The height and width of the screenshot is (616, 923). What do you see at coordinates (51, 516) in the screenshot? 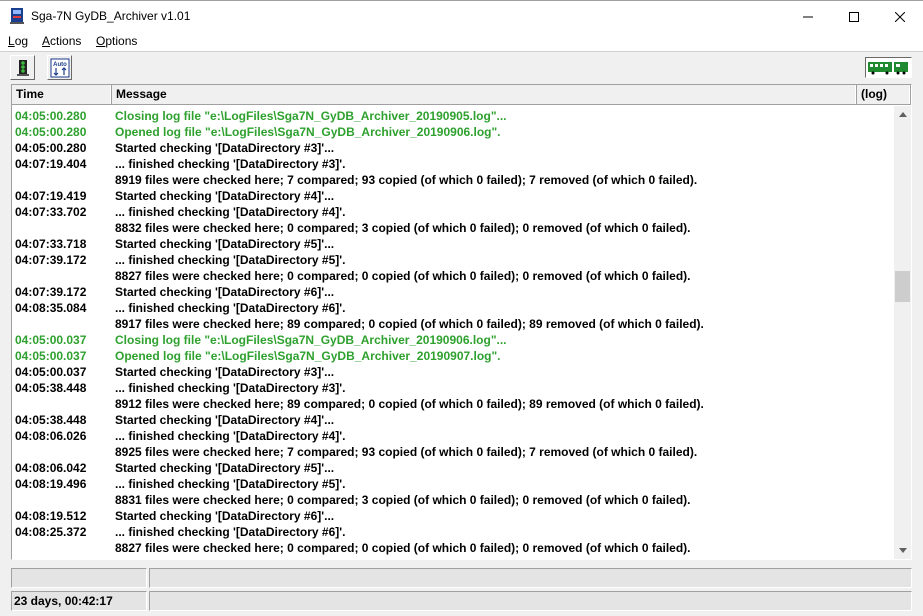
I see `log-row-time: 04:08:19.512` at bounding box center [51, 516].